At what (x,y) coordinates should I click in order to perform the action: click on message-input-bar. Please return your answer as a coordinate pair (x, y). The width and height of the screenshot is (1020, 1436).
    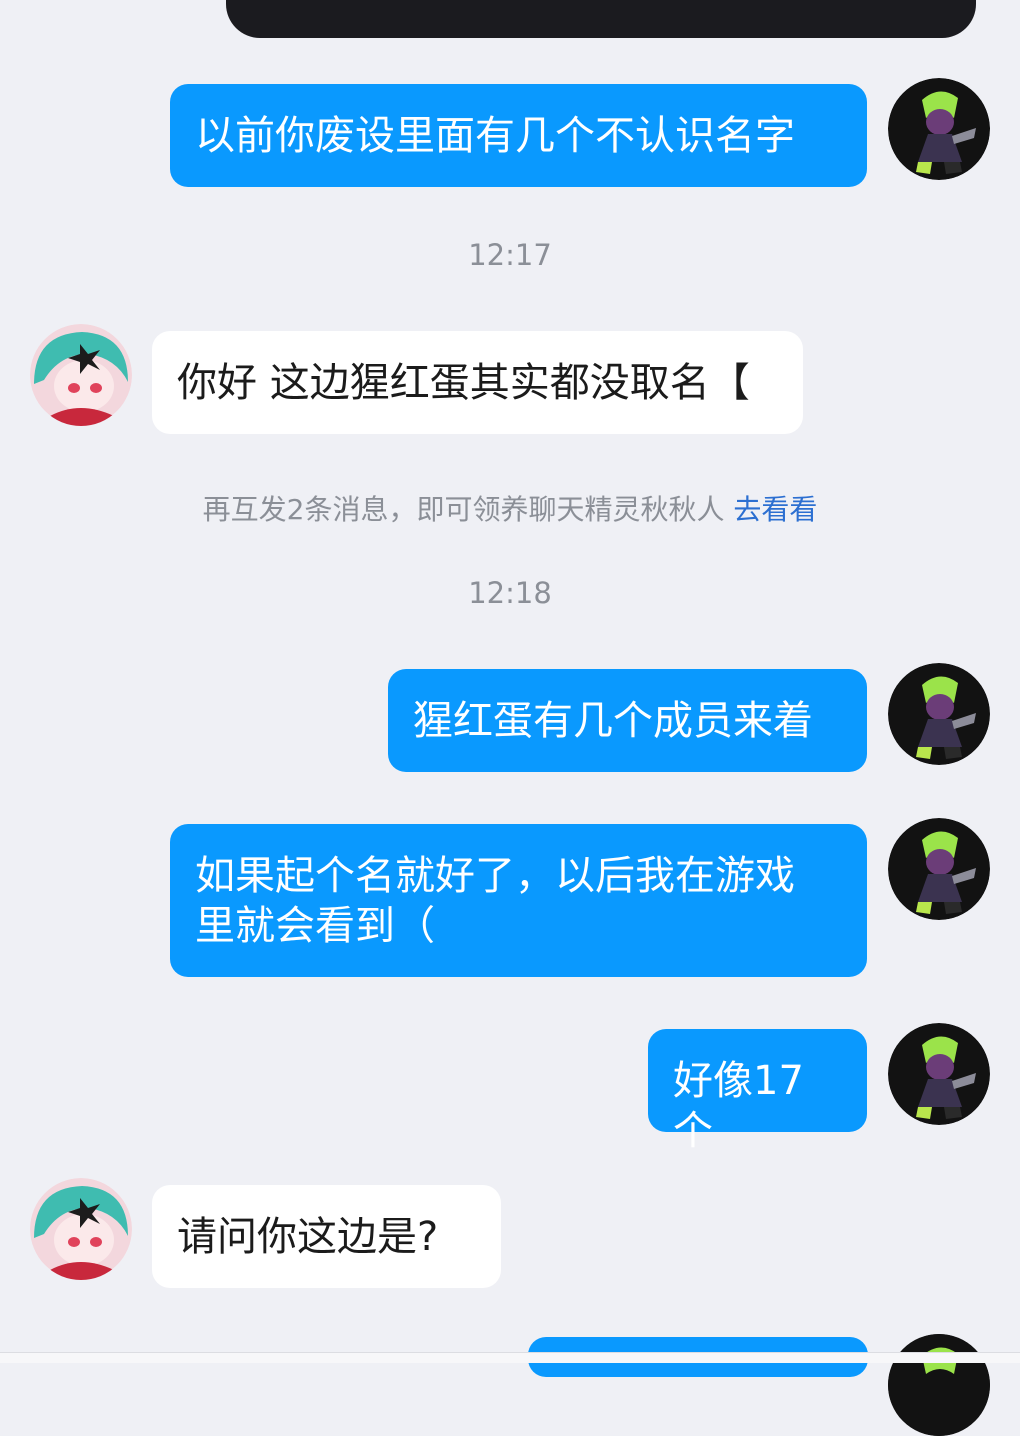
    Looking at the image, I should click on (510, 1357).